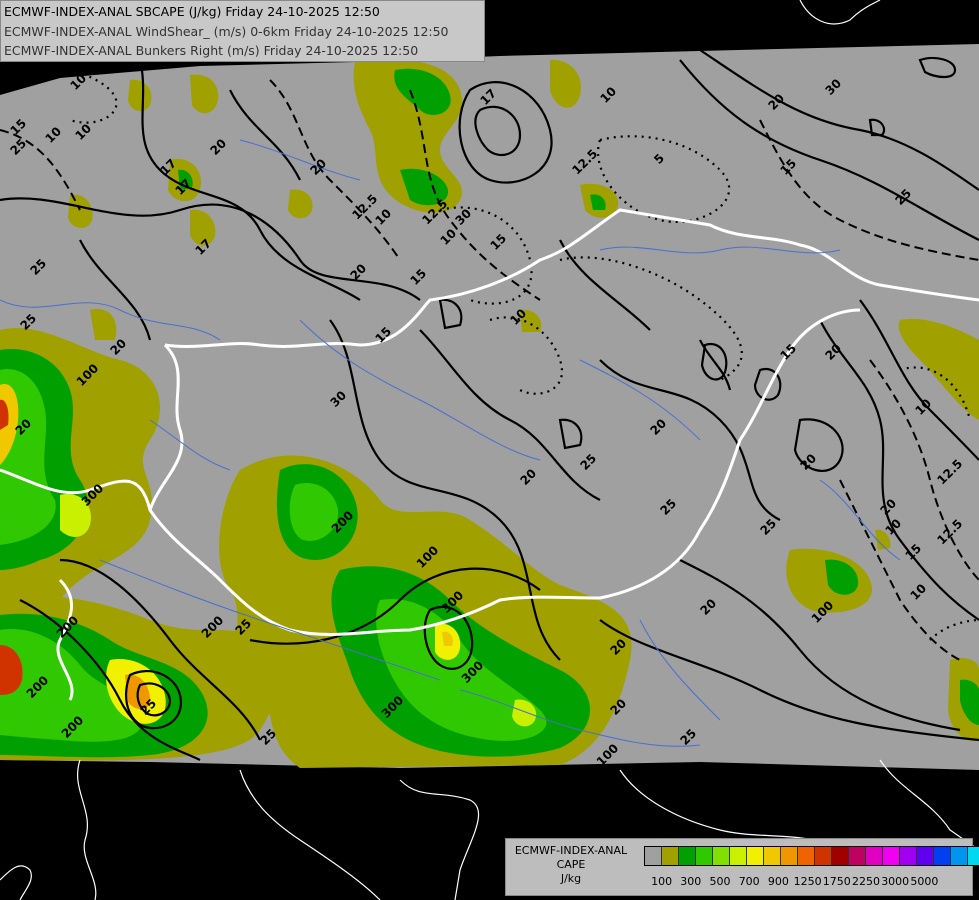 This screenshot has width=979, height=900. Describe the element at coordinates (488, 97) in the screenshot. I see `bunkers-contour-label: 17` at that location.